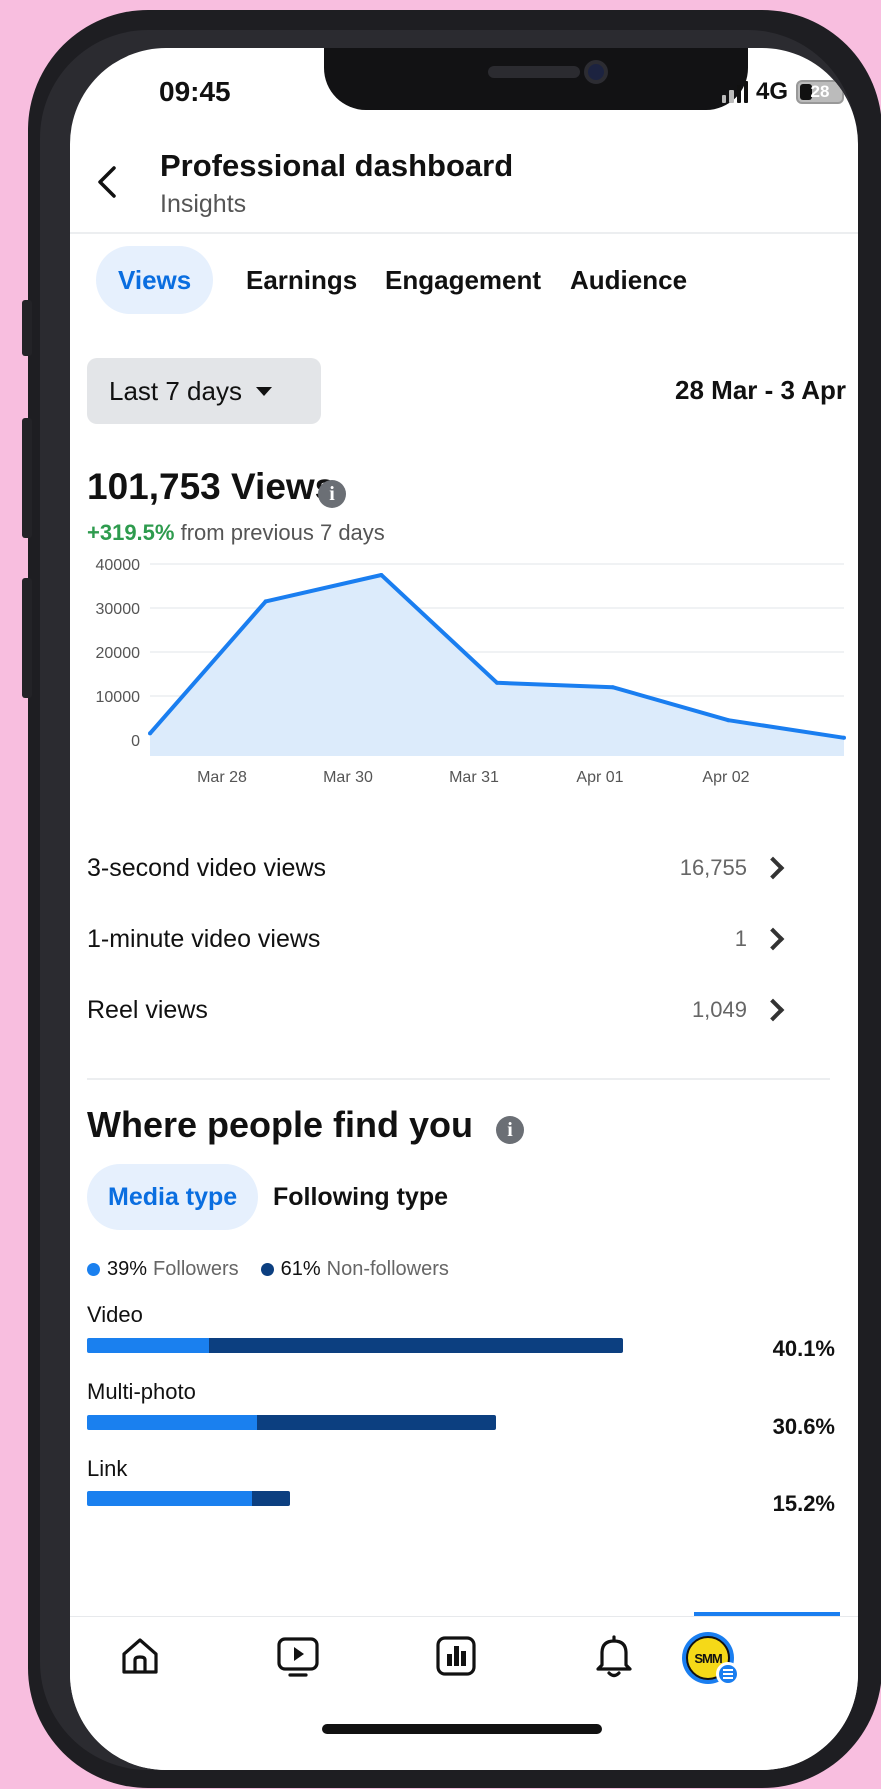  I want to click on subtab-media-type: Media type, so click(173, 1197).